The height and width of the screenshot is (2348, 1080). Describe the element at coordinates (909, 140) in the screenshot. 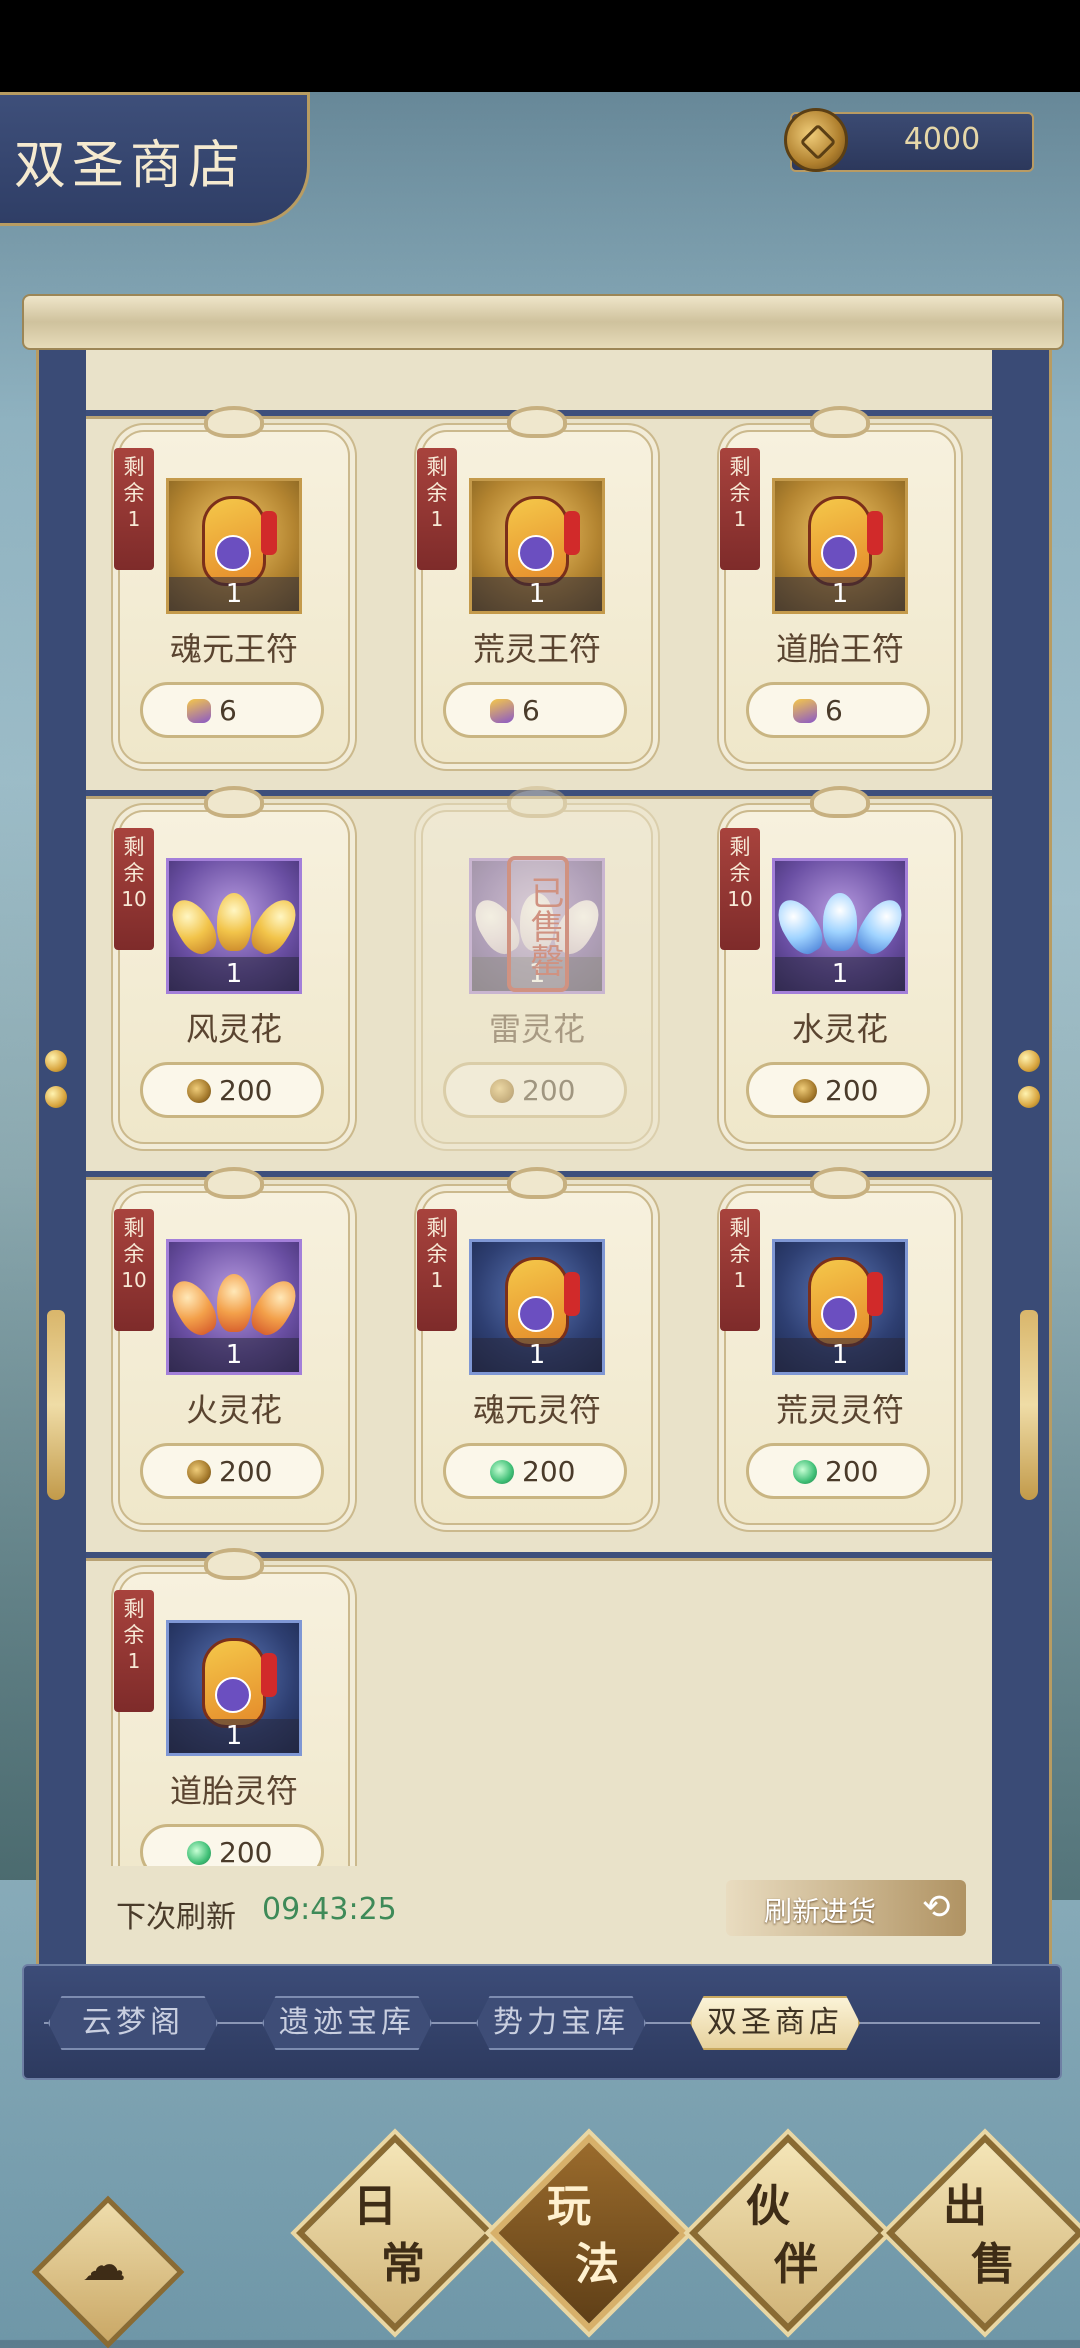

I see `currency-display: 4000` at that location.